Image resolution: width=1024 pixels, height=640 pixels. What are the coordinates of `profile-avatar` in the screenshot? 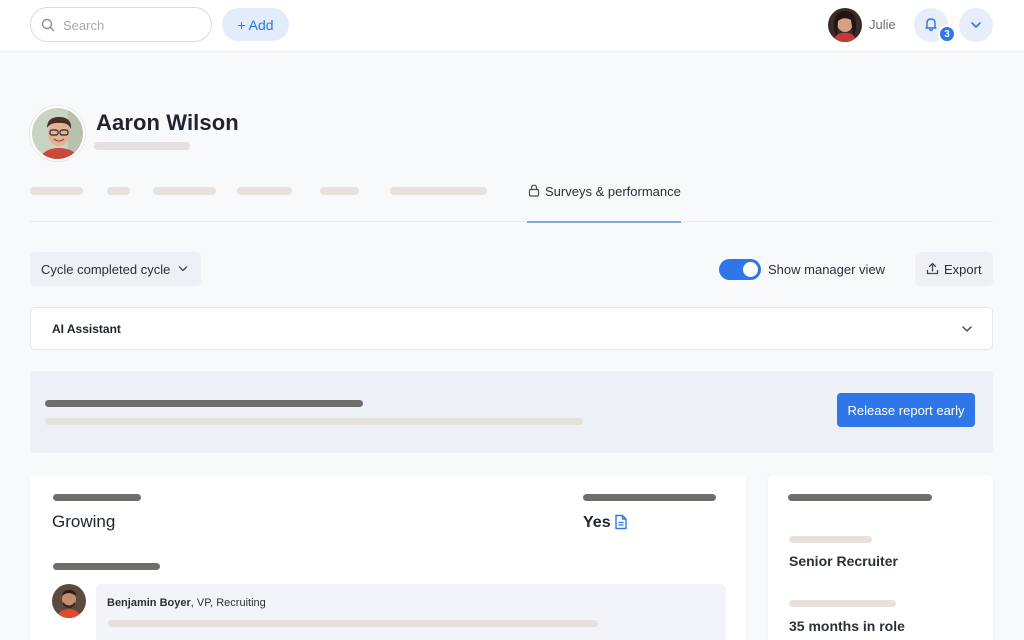 It's located at (57, 133).